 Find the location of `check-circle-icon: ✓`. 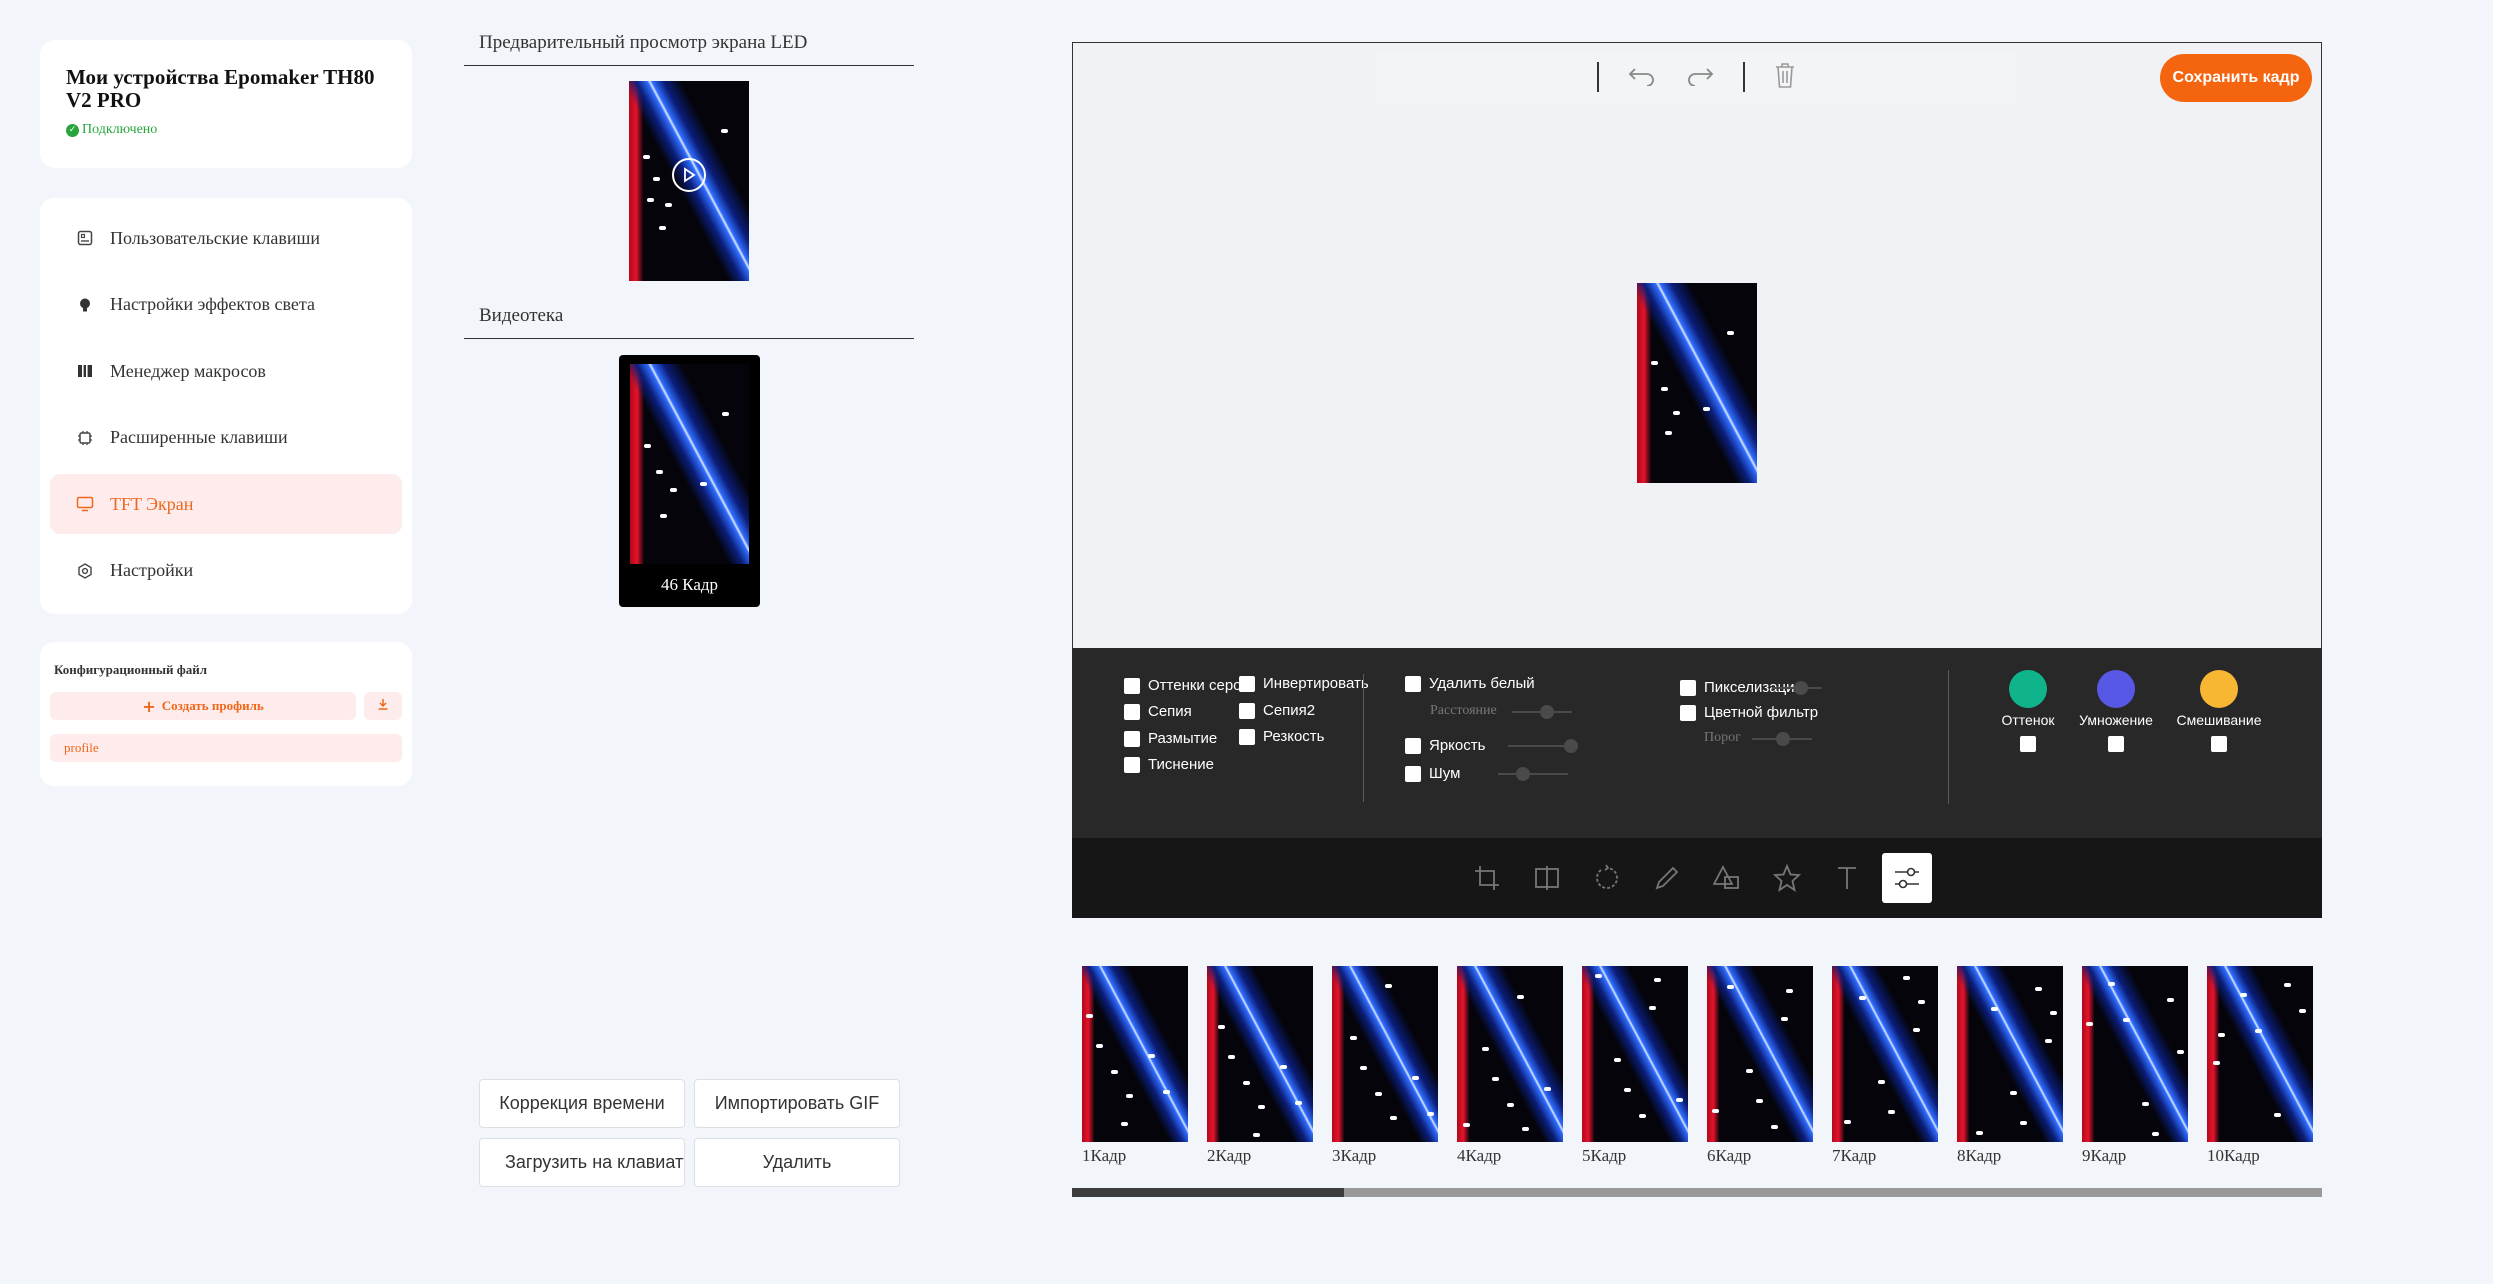

check-circle-icon: ✓ is located at coordinates (72, 130).